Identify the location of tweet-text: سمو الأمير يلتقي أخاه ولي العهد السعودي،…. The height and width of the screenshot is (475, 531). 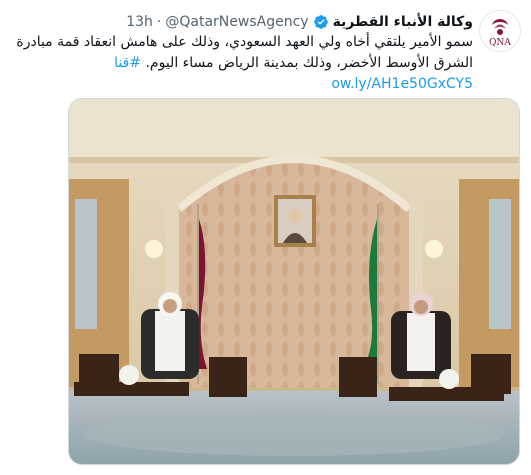
(240, 63).